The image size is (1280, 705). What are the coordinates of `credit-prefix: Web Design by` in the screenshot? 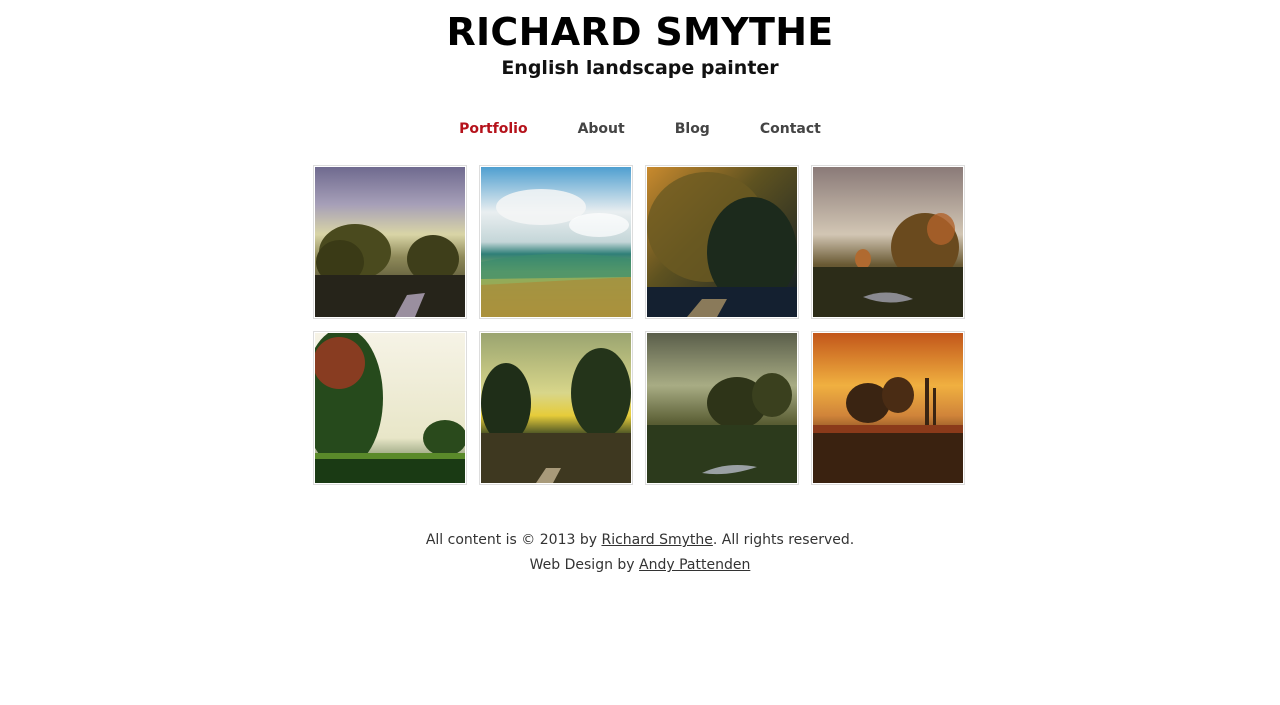 It's located at (584, 565).